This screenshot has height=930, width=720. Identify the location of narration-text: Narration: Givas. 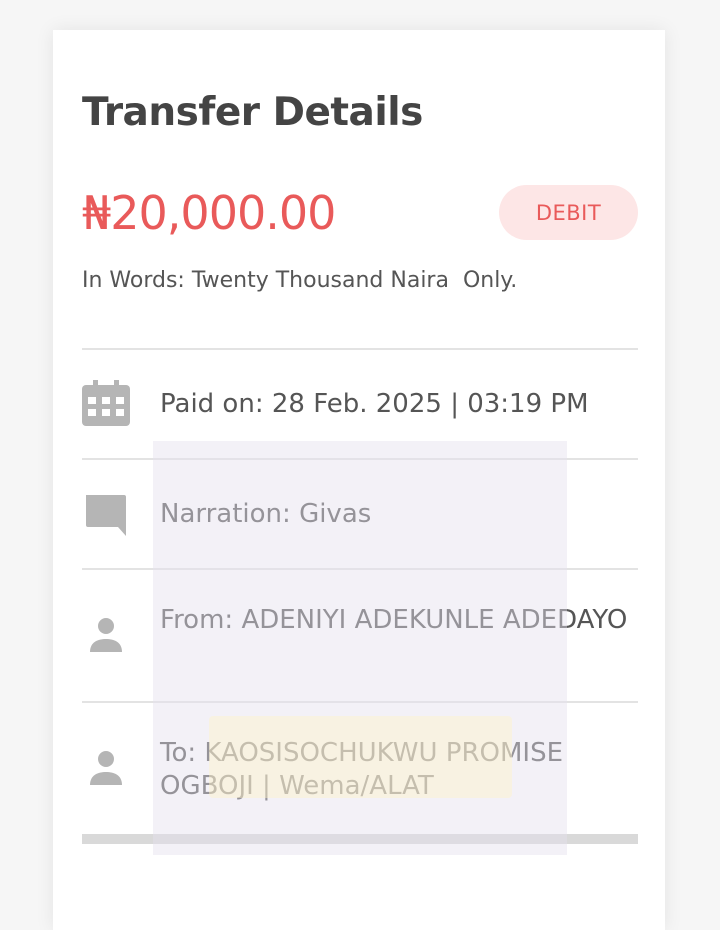
(266, 514).